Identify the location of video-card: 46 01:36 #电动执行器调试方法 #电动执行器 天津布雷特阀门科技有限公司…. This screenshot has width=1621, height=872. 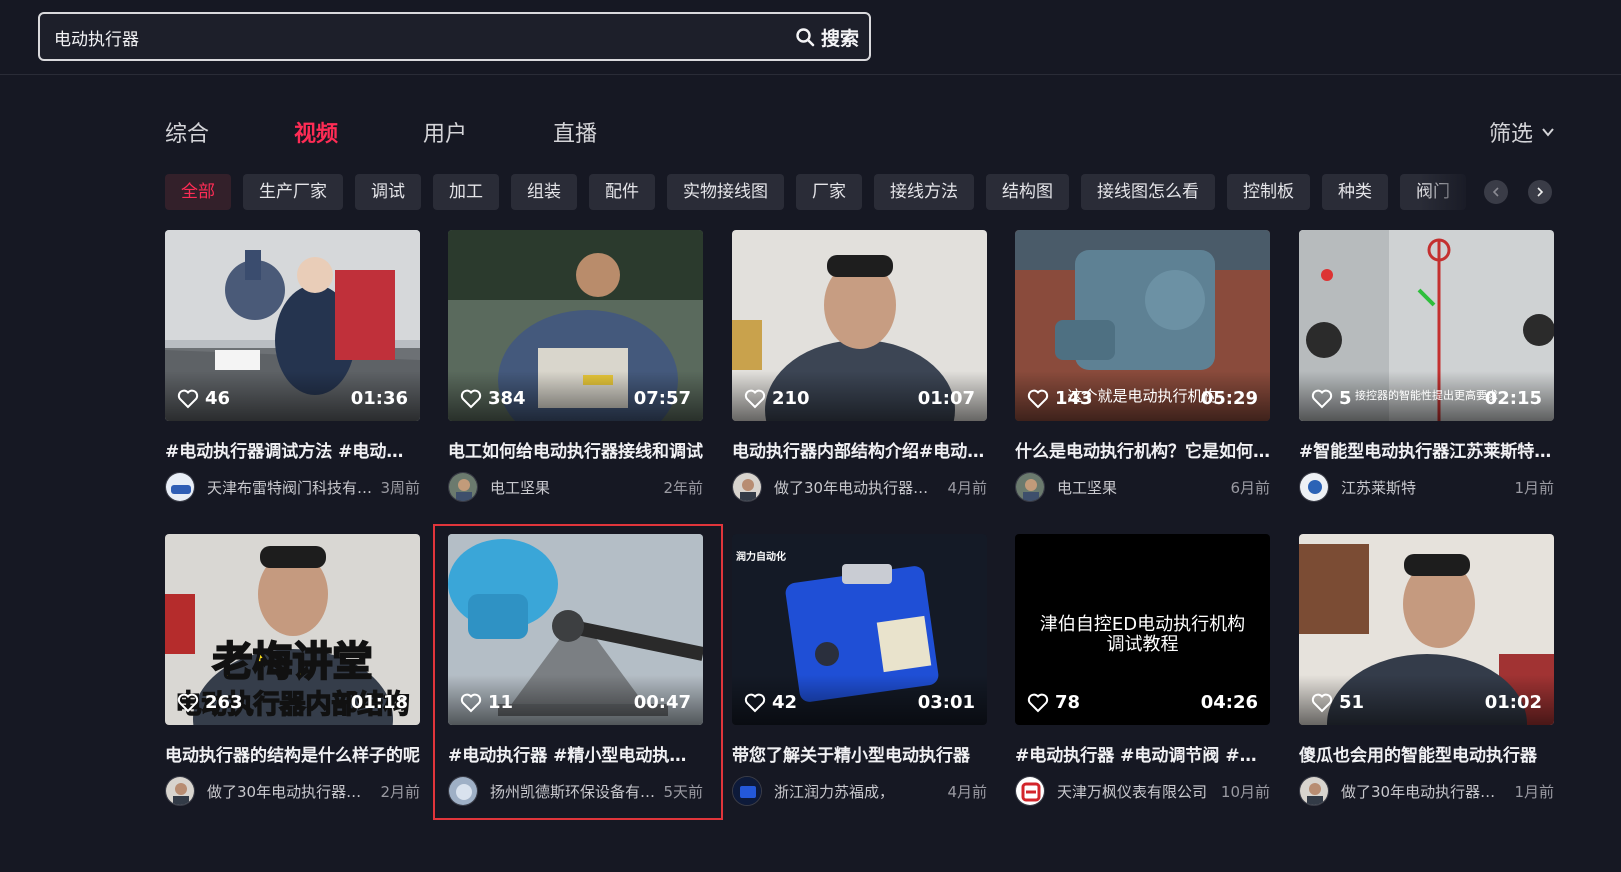
(292, 367).